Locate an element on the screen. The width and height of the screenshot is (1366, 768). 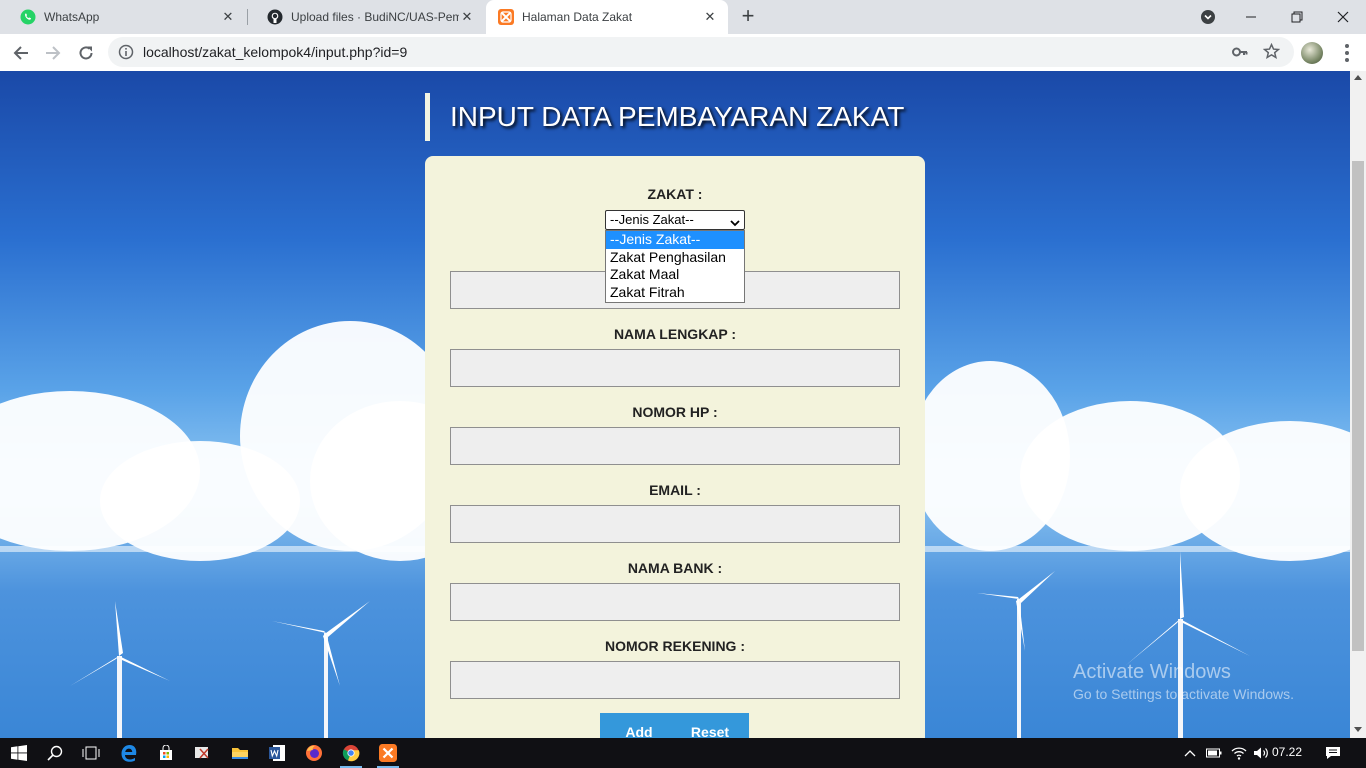
dropdown-option: --Jenis Zakat-- is located at coordinates (675, 240).